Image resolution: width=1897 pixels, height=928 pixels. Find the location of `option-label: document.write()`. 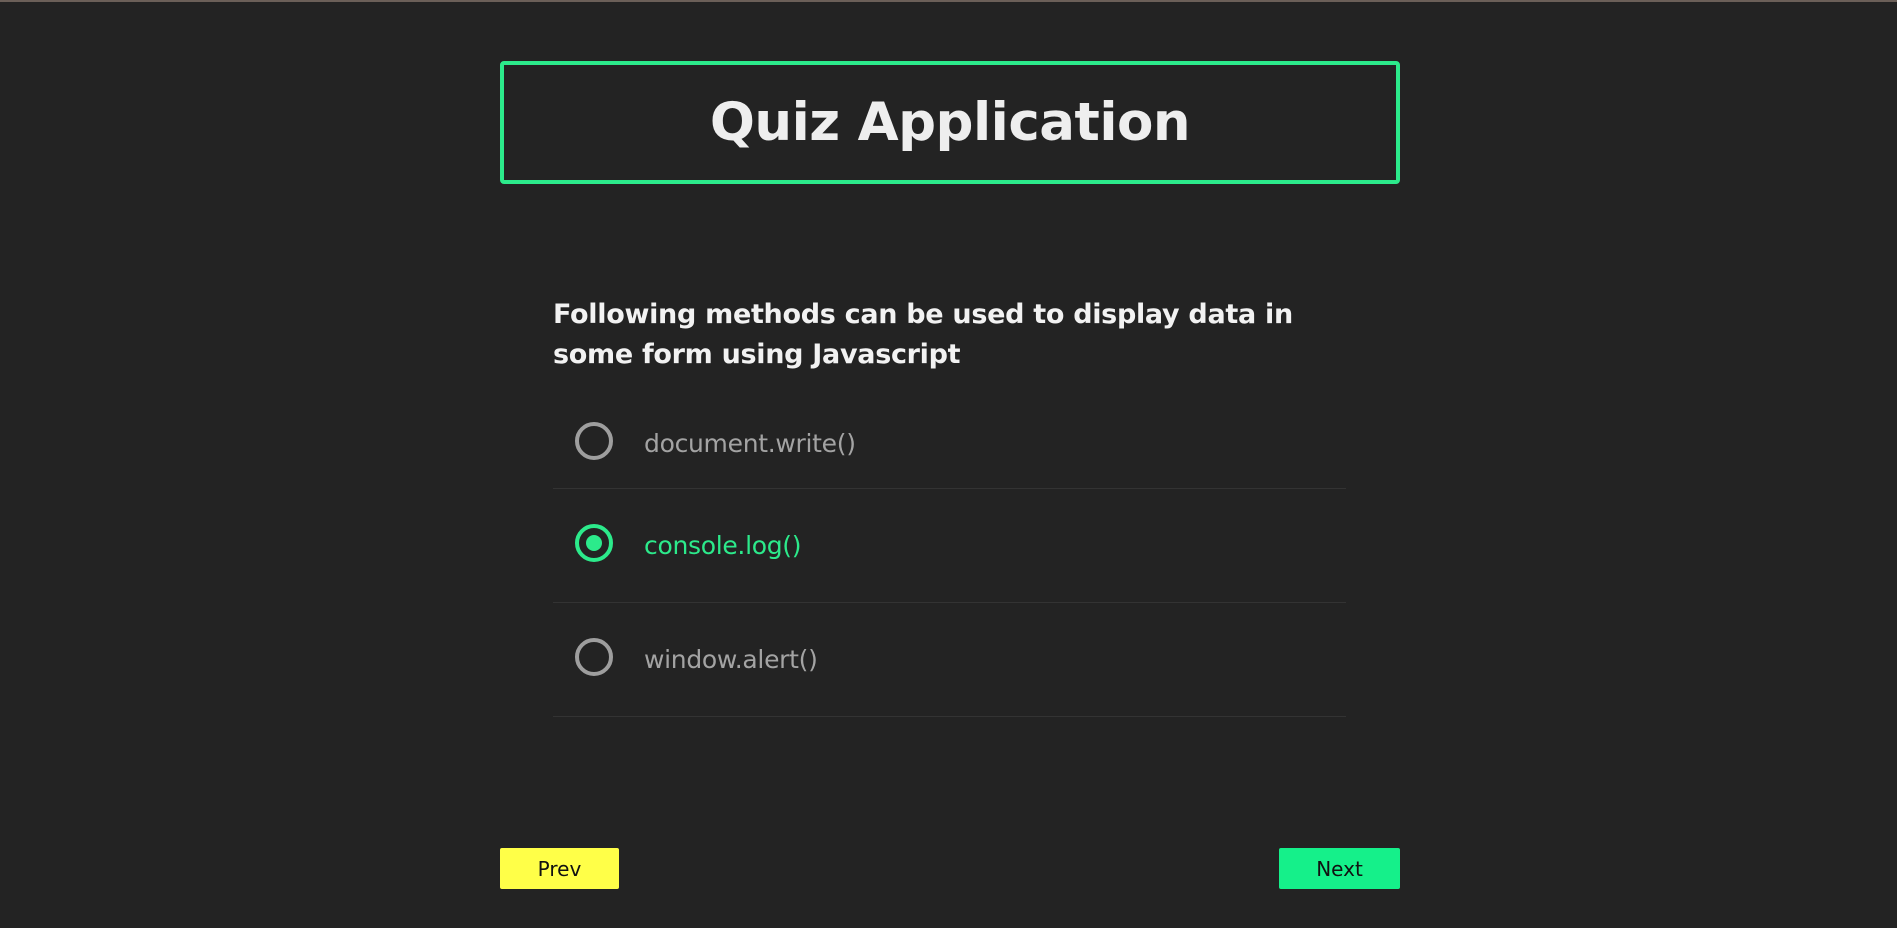

option-label: document.write() is located at coordinates (750, 443).